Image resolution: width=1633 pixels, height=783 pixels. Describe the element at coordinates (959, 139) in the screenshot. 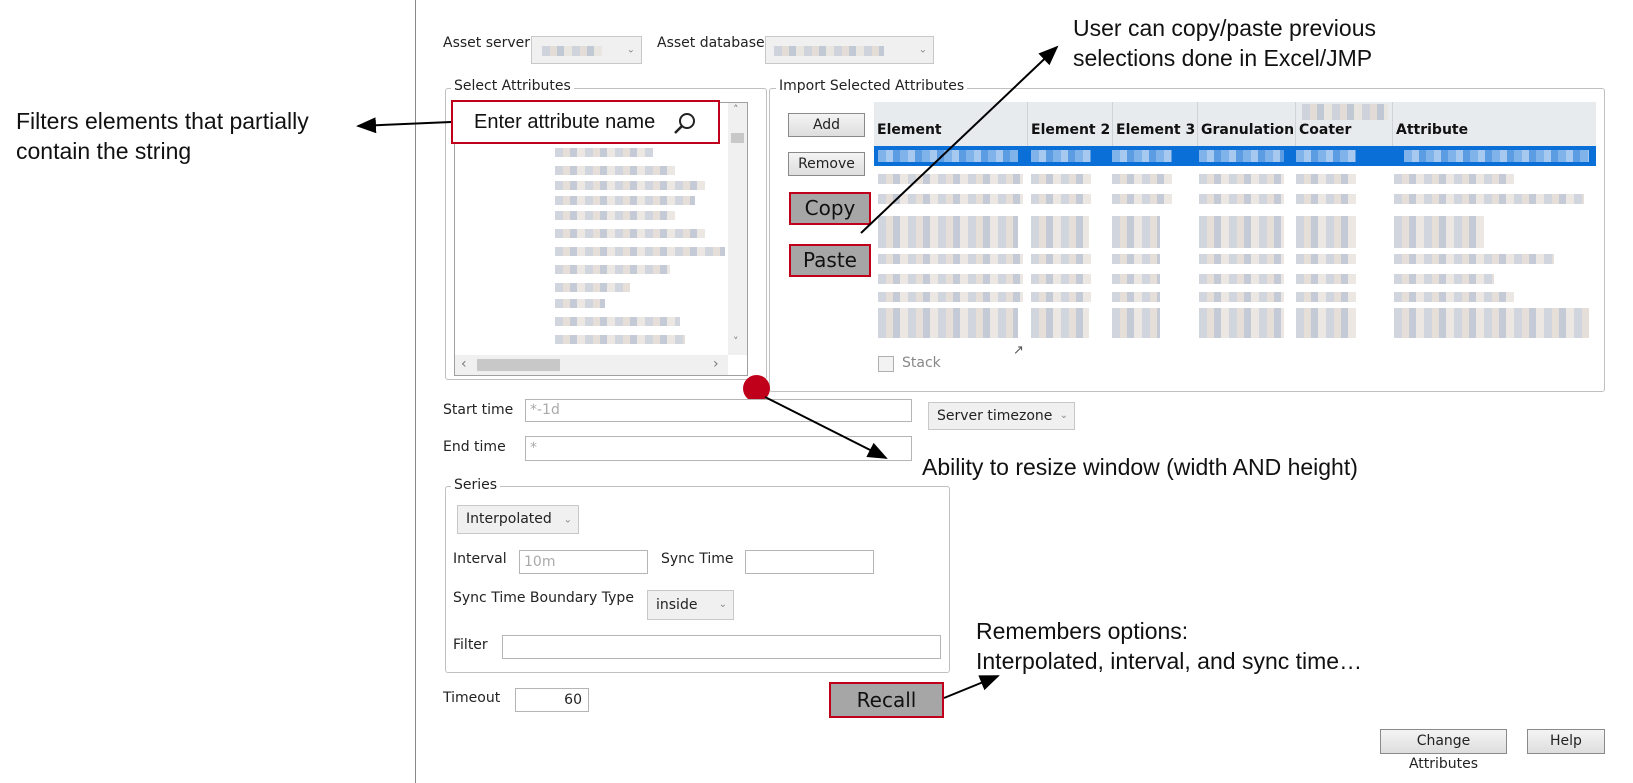

I see `copy-arrow` at that location.